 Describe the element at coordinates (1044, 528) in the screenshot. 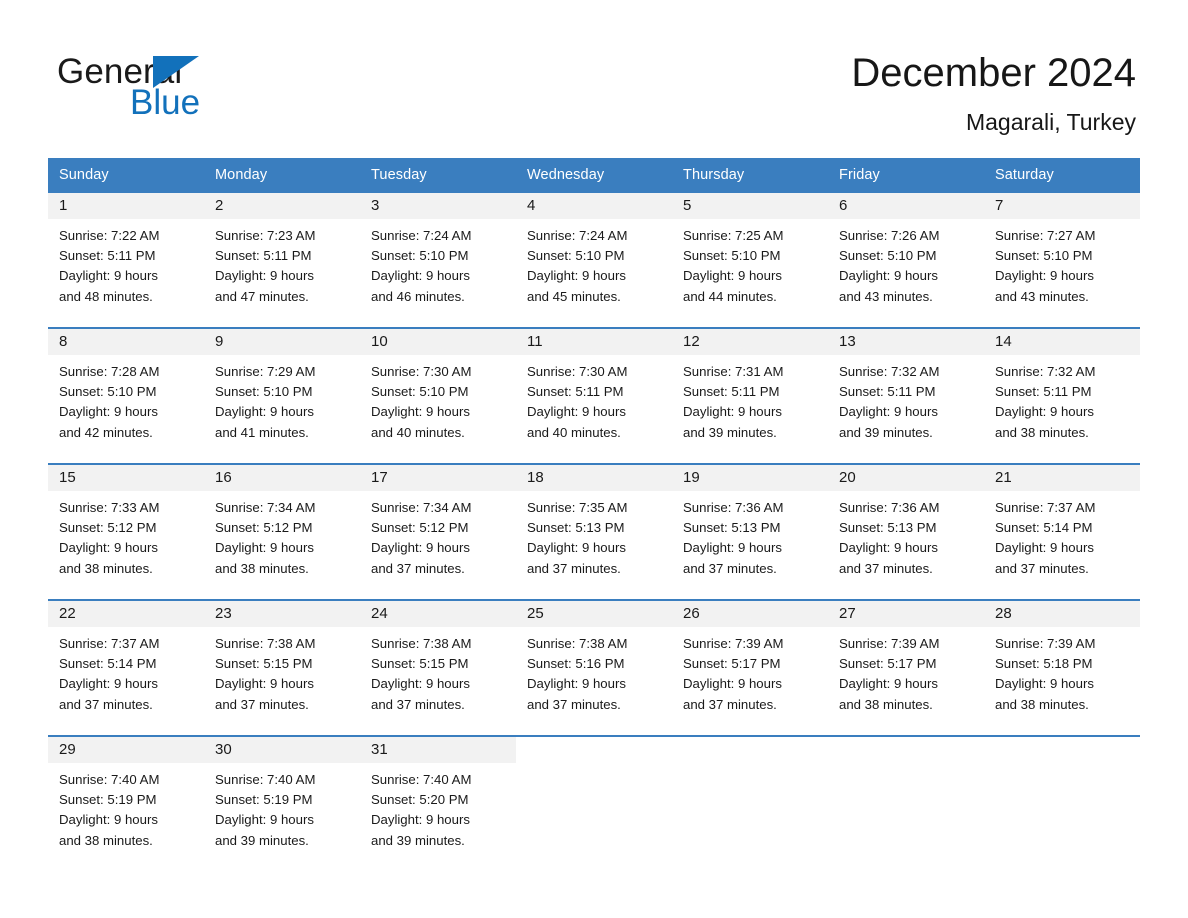

I see `sunset-text: Sunset: 5:14 PM` at that location.